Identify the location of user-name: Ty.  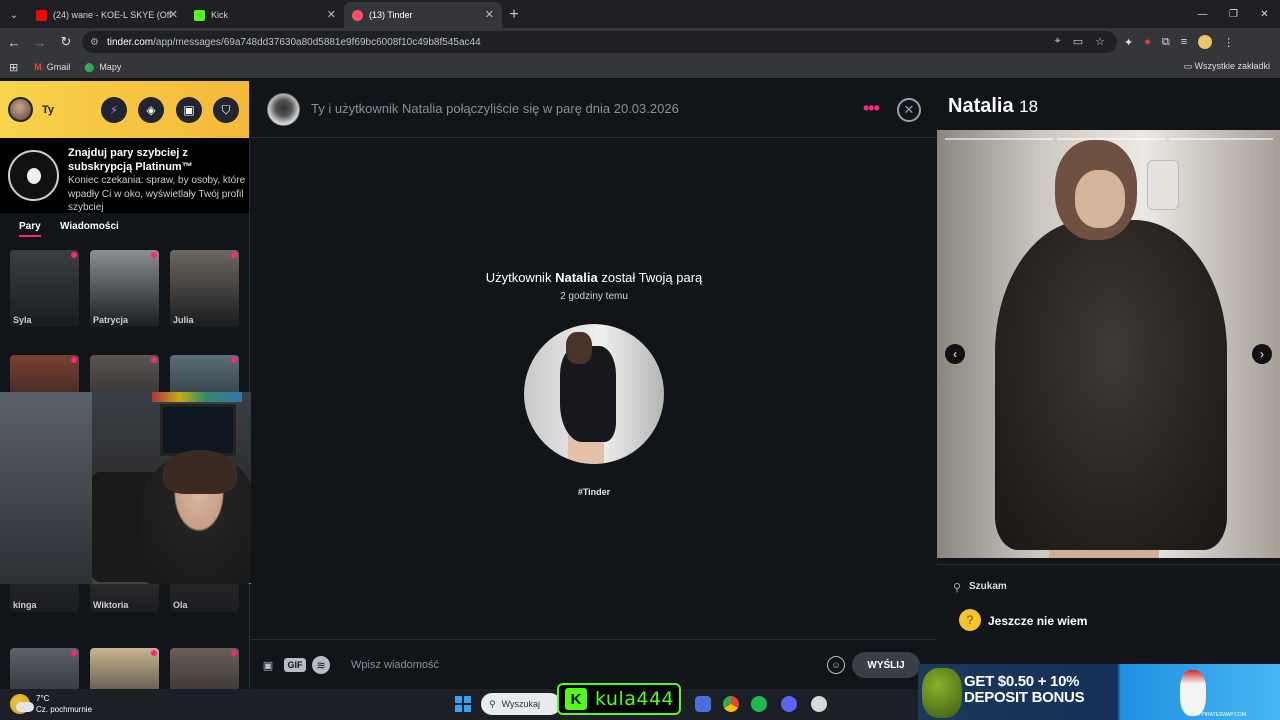
(48, 110).